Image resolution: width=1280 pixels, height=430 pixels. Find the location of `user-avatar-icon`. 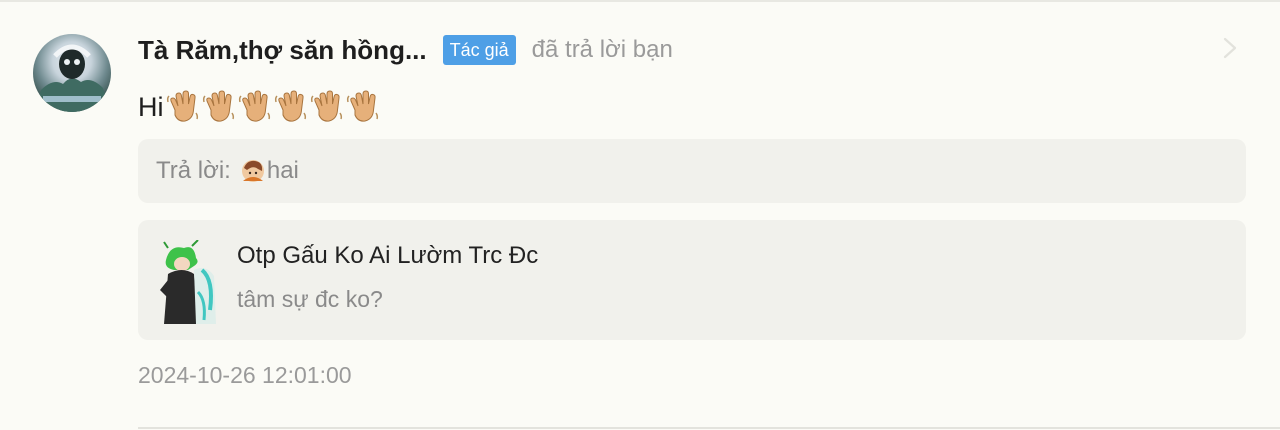

user-avatar-icon is located at coordinates (252, 171).